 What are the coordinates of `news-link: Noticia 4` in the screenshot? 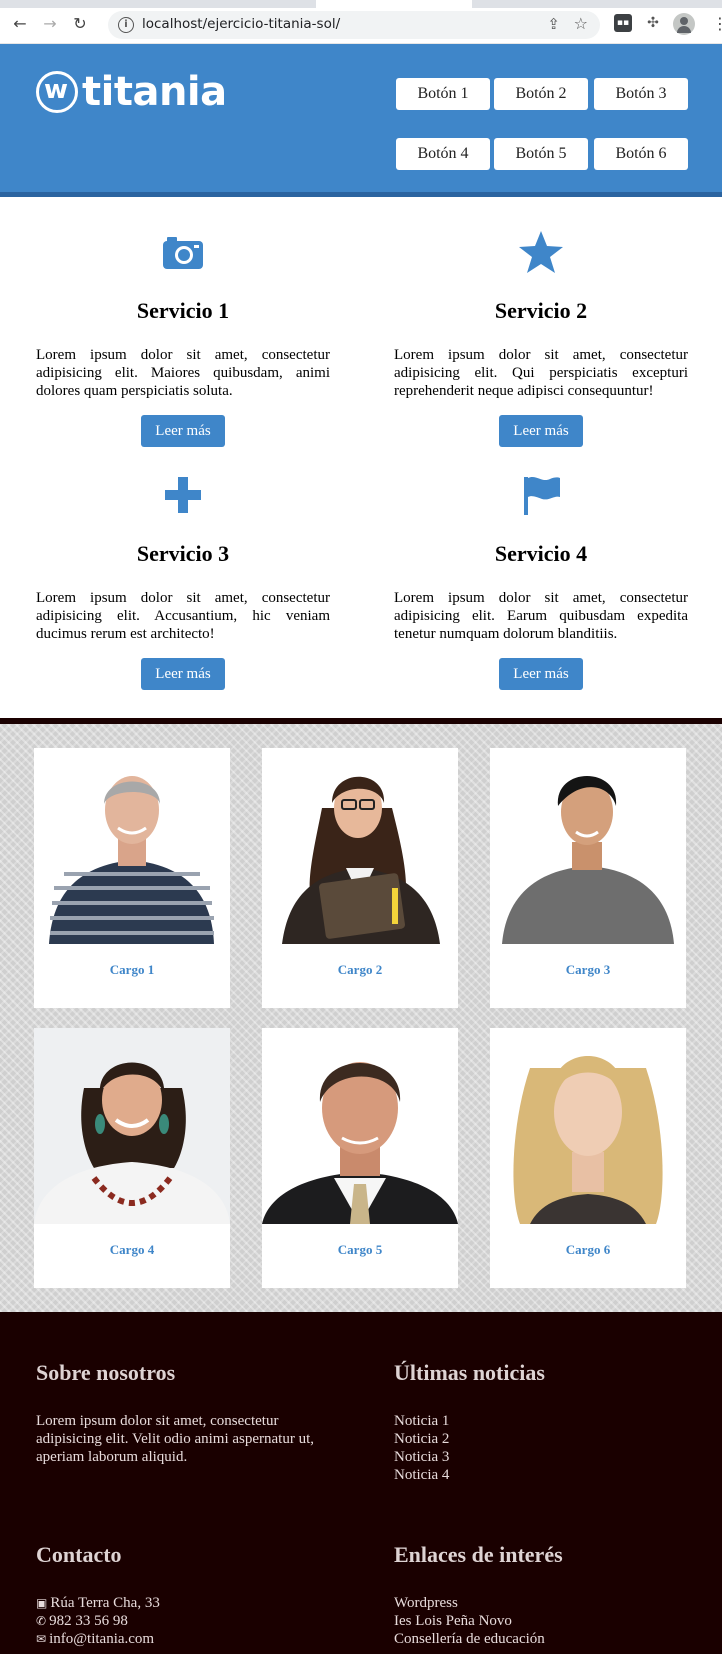 It's located at (544, 1475).